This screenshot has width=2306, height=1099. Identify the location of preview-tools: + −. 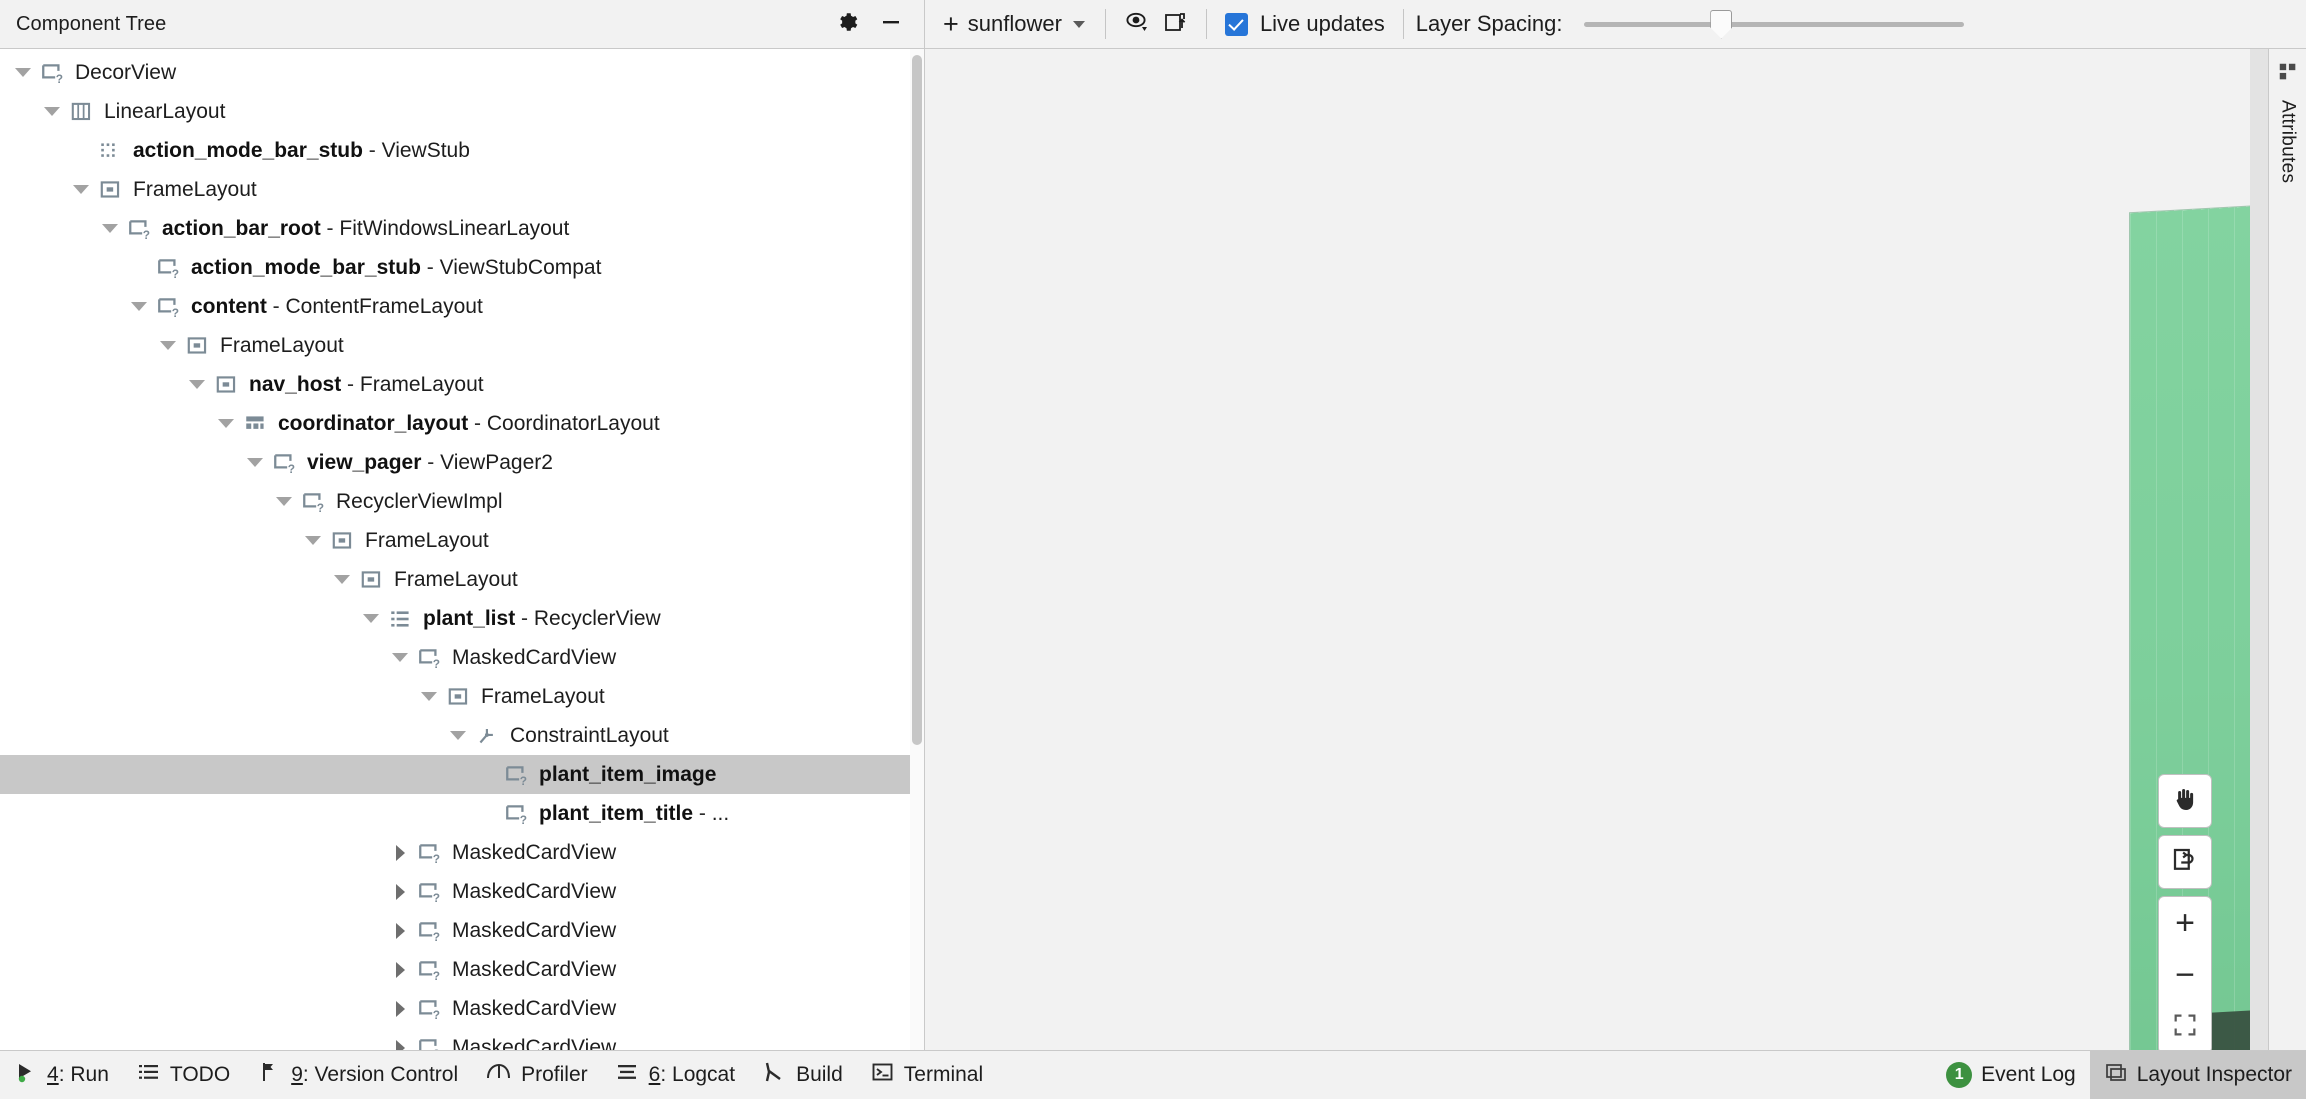
(2185, 912).